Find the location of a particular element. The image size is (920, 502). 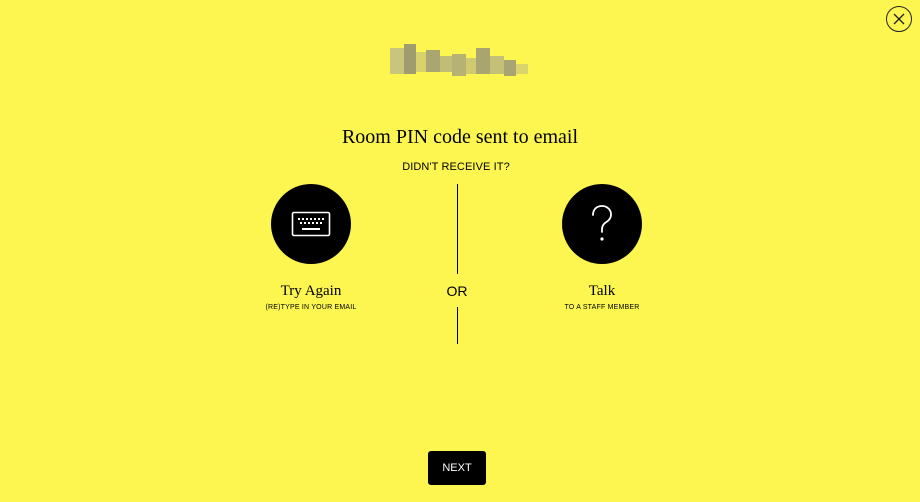

talk-option: Talk TO A STAFF MEMBER is located at coordinates (602, 248).